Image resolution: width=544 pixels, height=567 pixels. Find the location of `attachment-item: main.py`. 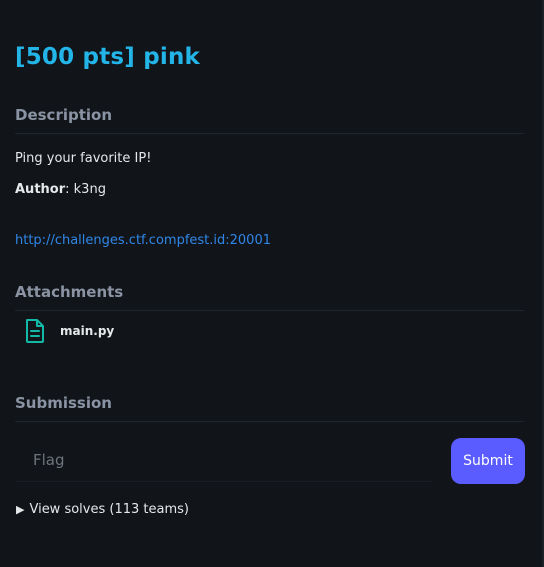

attachment-item: main.py is located at coordinates (69, 331).